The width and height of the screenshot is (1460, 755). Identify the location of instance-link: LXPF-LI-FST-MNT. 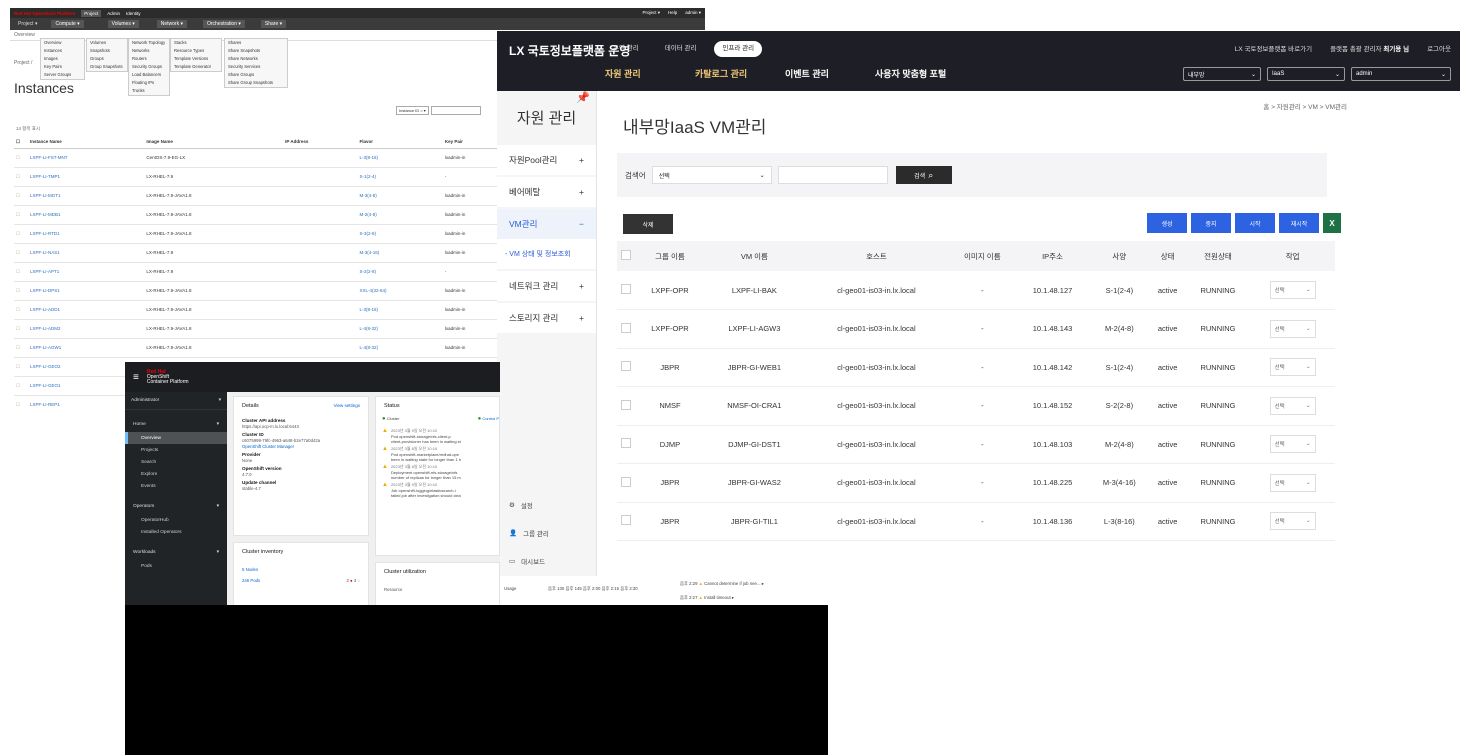
(86, 158).